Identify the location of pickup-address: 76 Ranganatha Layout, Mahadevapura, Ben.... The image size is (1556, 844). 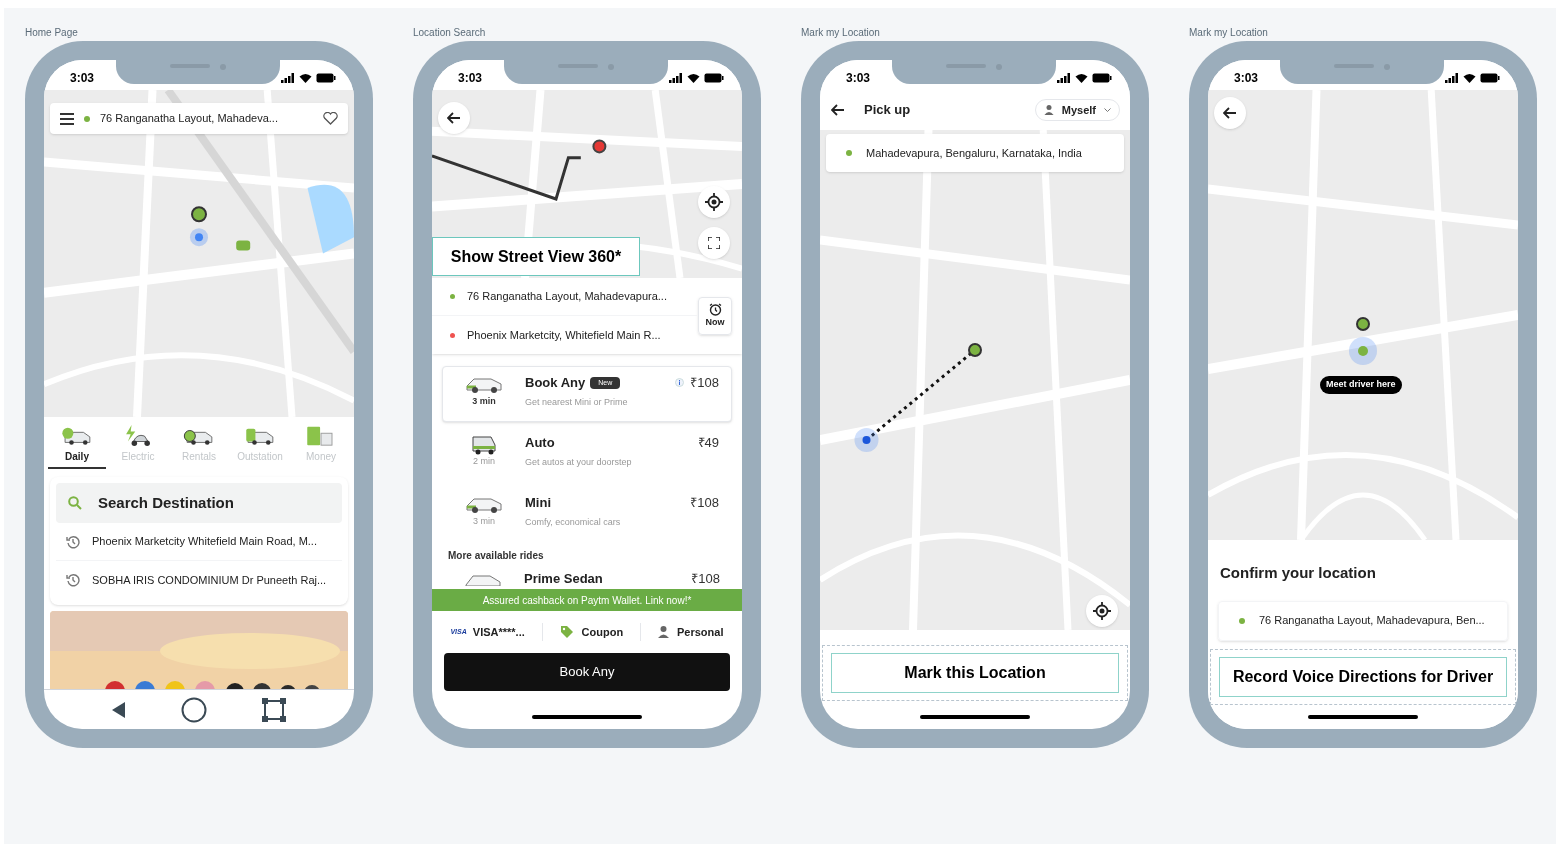
(1372, 620).